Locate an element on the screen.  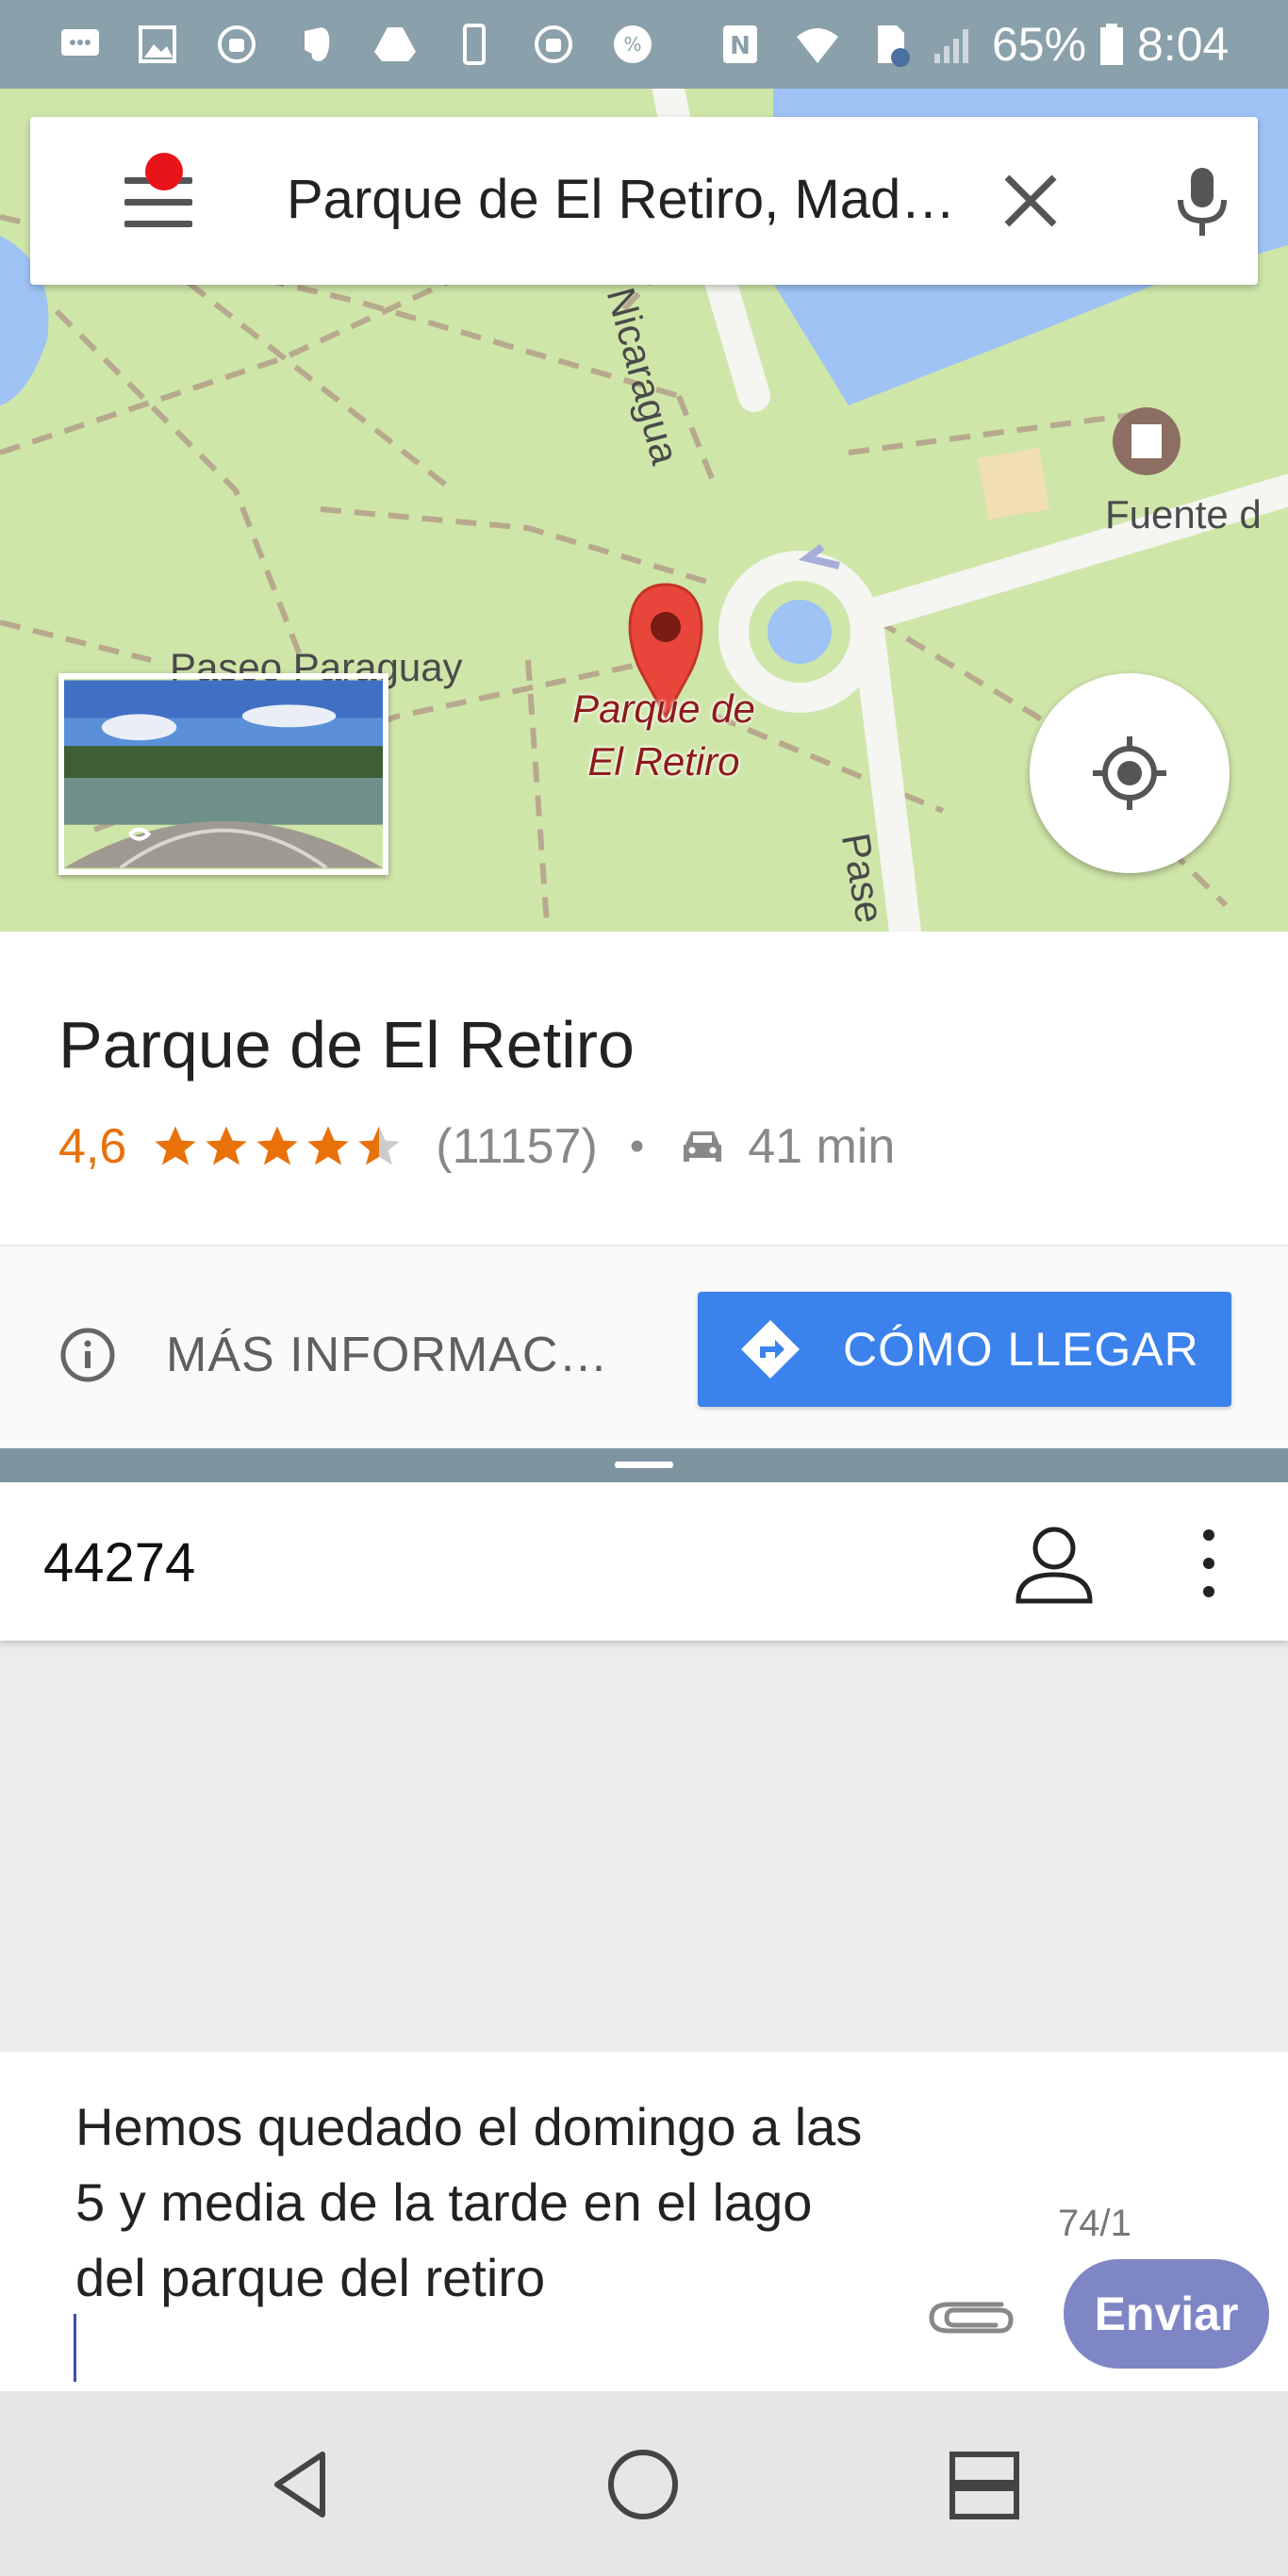
directions-button: CÓMO LLEGAR is located at coordinates (964, 1349).